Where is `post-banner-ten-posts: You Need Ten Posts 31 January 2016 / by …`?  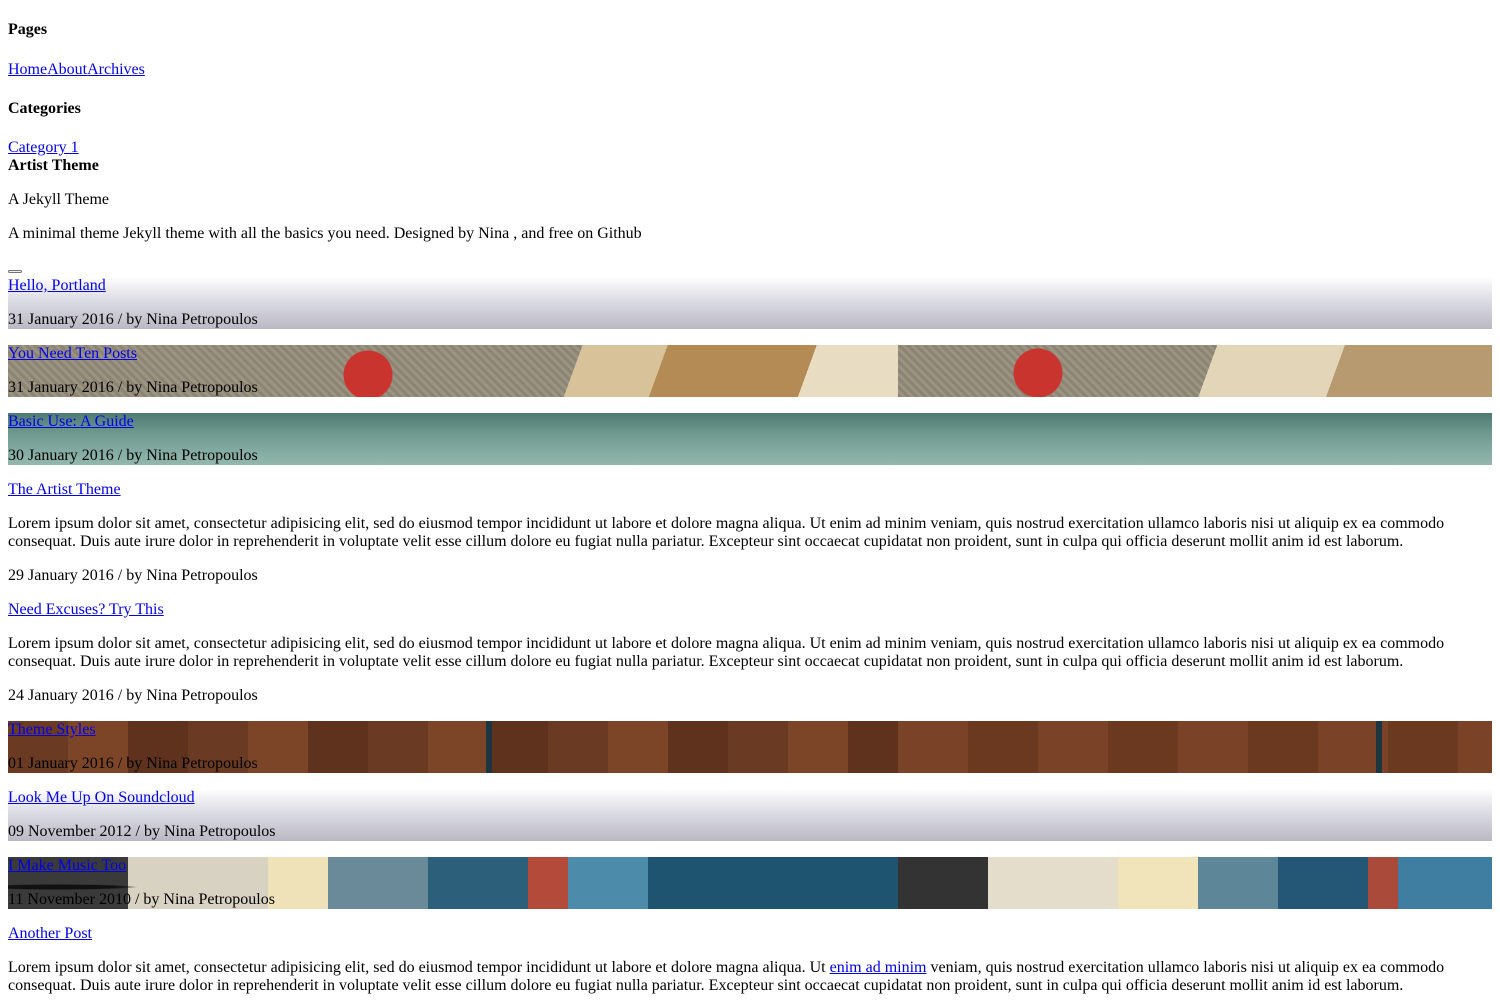
post-banner-ten-posts: You Need Ten Posts 31 January 2016 / by … is located at coordinates (750, 371).